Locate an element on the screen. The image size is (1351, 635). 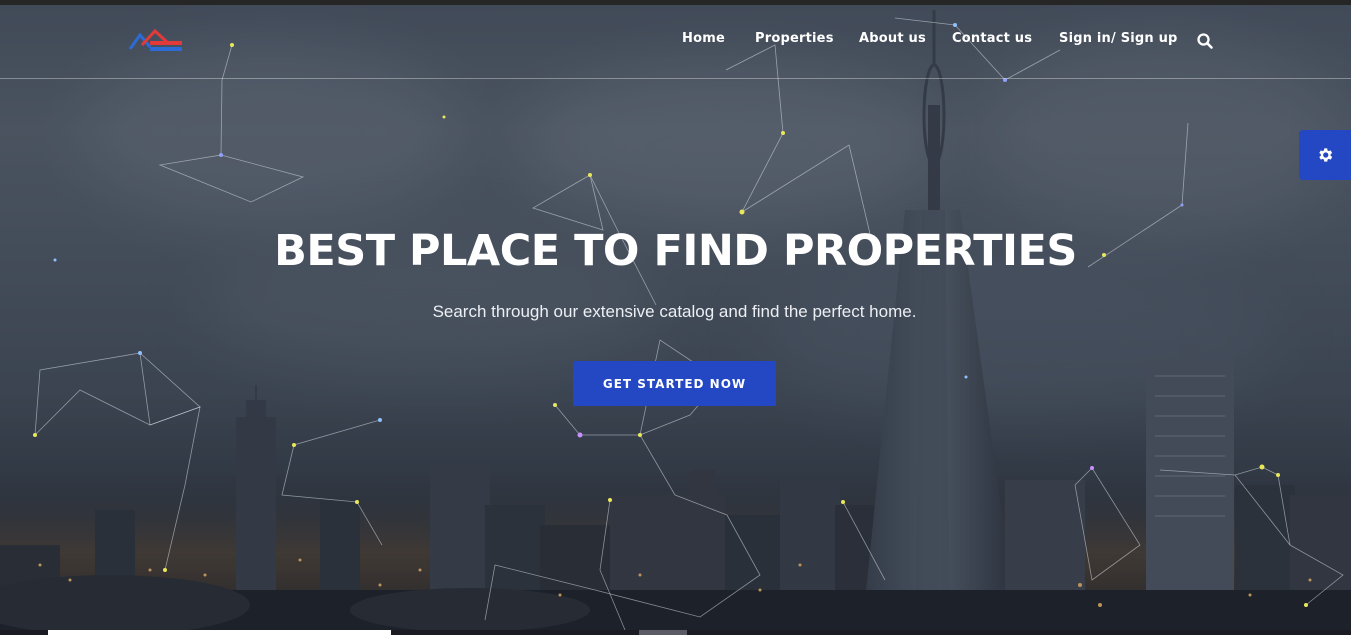
get-started-button: GET STARTED NOW is located at coordinates (674, 383).